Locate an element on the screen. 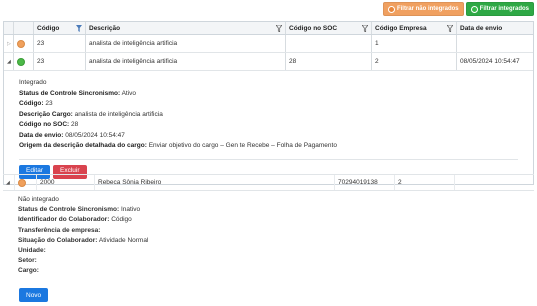 The height and width of the screenshot is (306, 537). detail-line: Cargo: is located at coordinates (268, 271).